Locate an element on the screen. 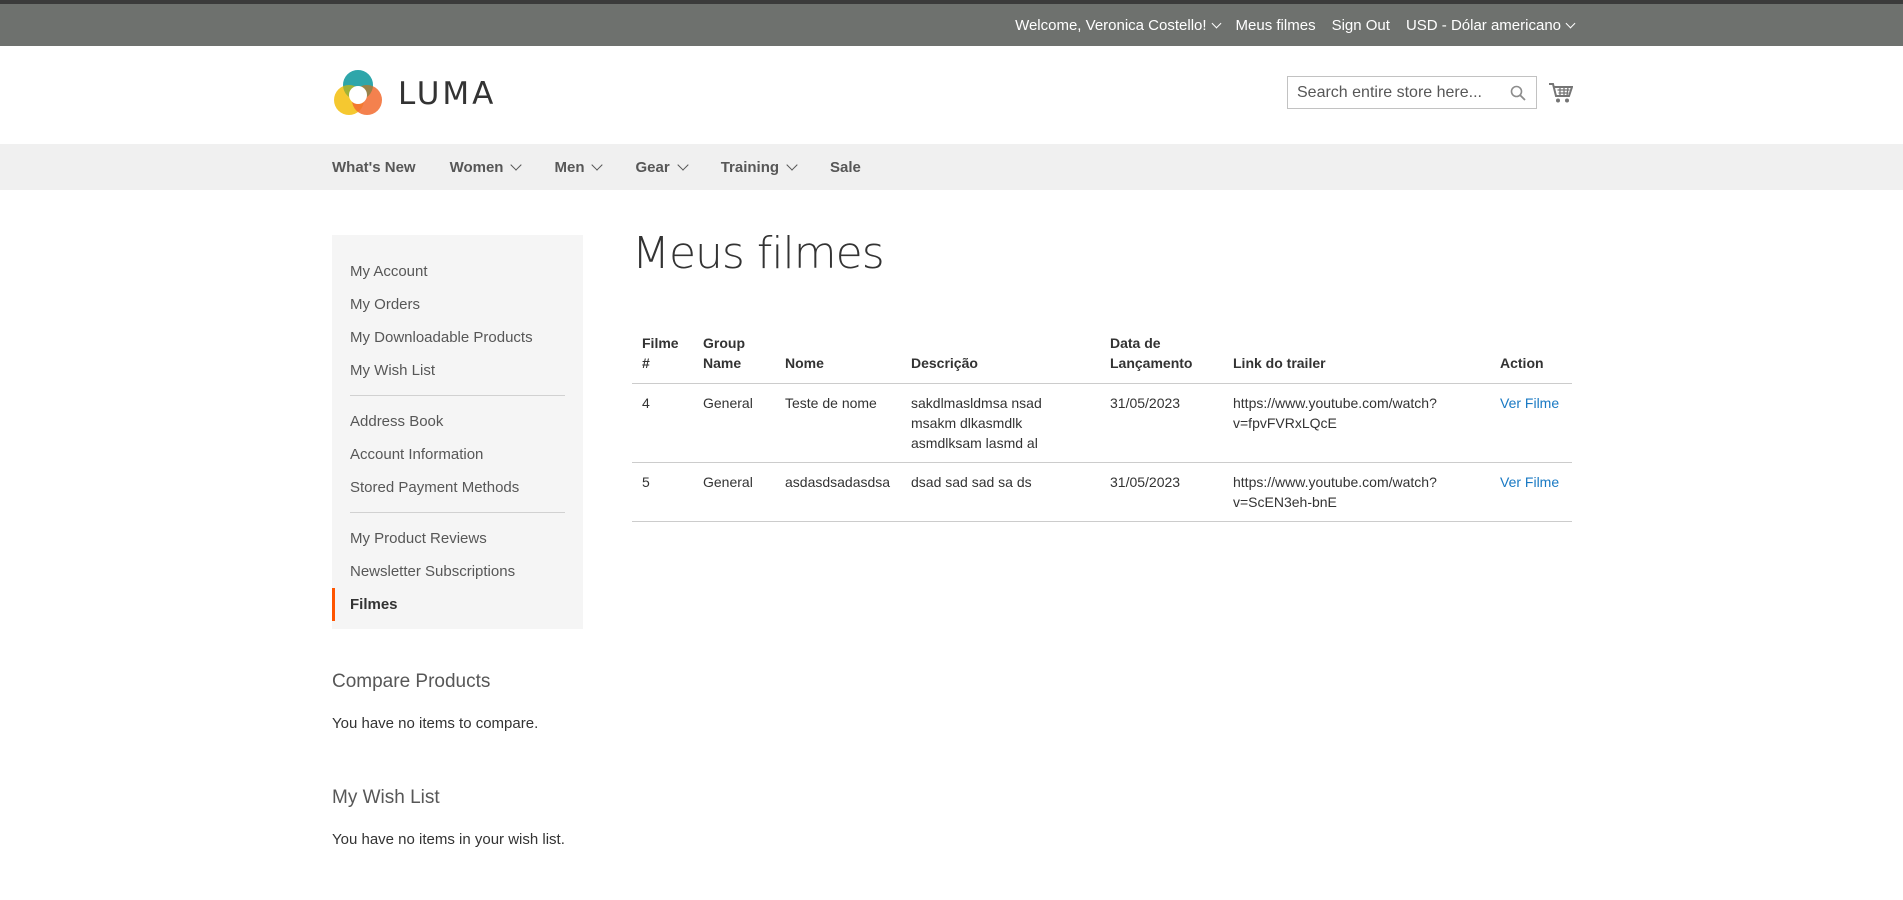 The image size is (1903, 900). column-header-nome: Nome is located at coordinates (838, 355).